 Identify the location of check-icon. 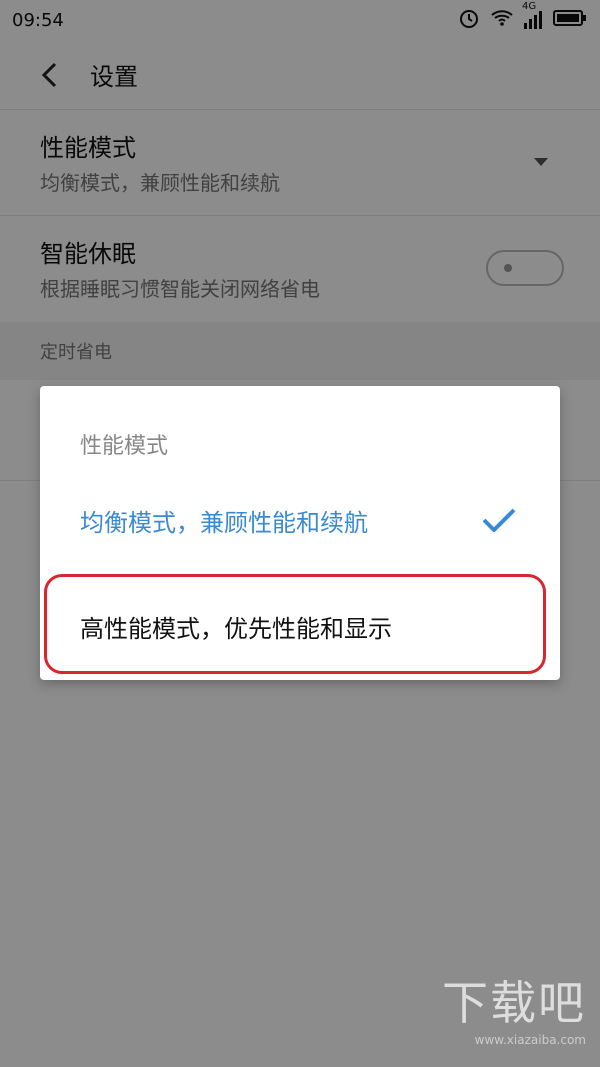
(499, 520).